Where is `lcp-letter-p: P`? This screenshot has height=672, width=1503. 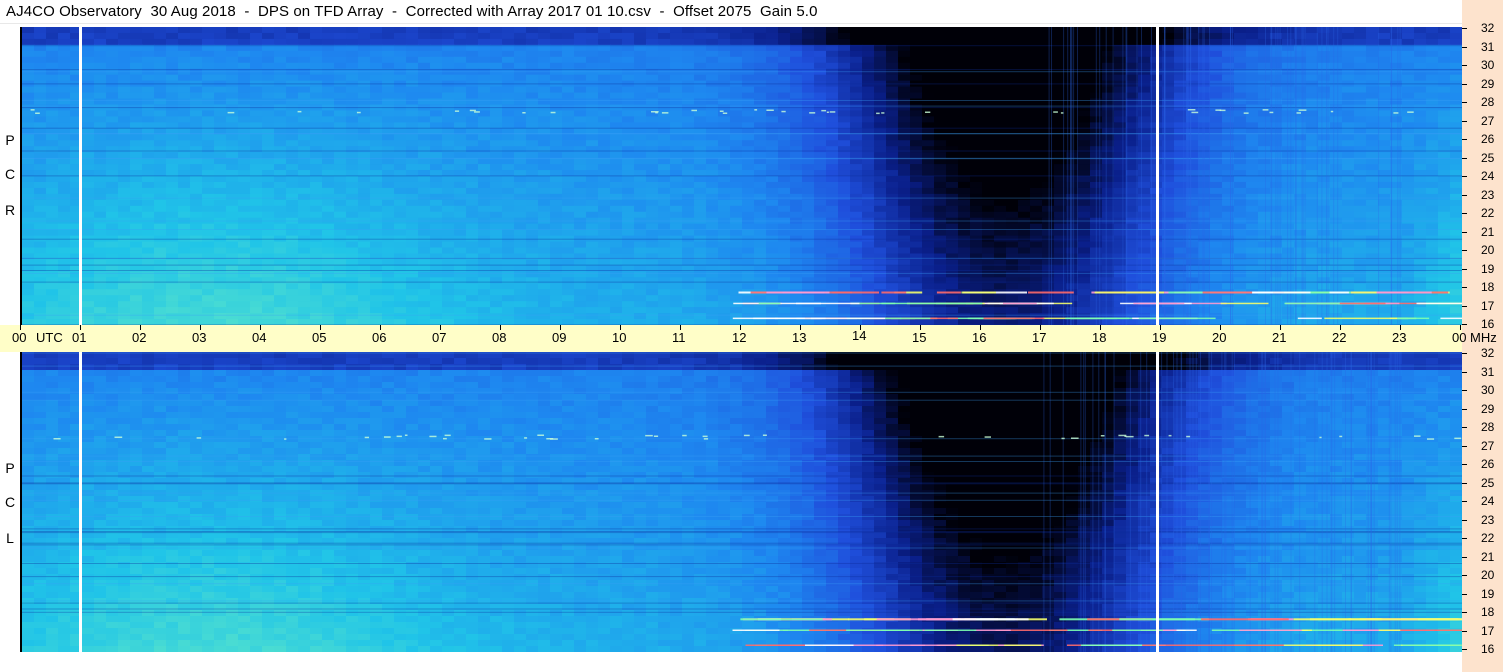 lcp-letter-p: P is located at coordinates (10, 468).